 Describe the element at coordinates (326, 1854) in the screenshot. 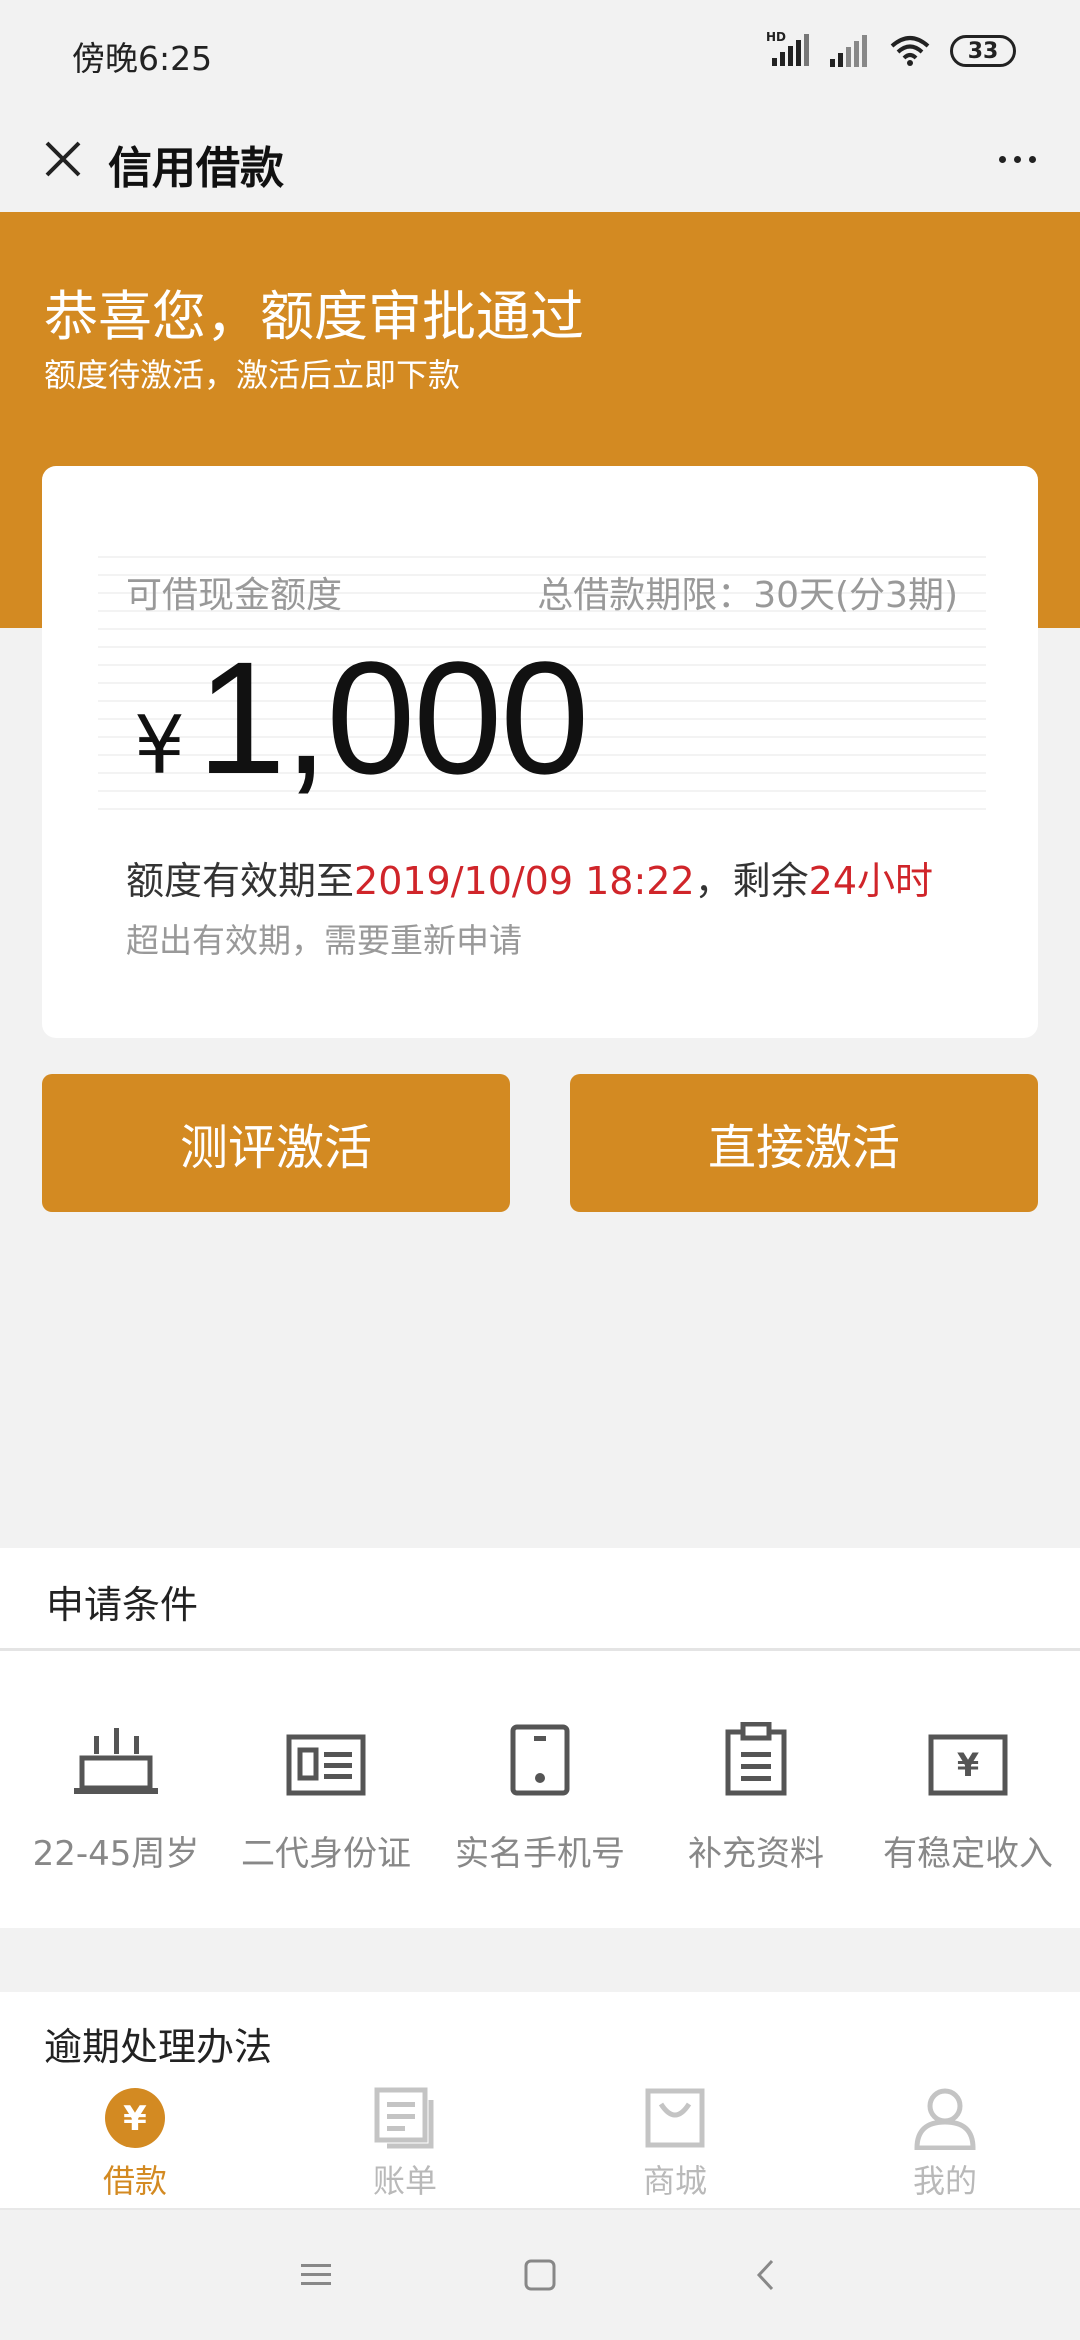

I see `condition-label: 二代身份证` at that location.